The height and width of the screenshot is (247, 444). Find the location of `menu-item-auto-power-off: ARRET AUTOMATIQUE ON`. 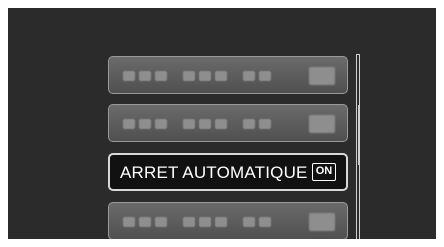

menu-item-auto-power-off: ARRET AUTOMATIQUE ON is located at coordinates (228, 172).